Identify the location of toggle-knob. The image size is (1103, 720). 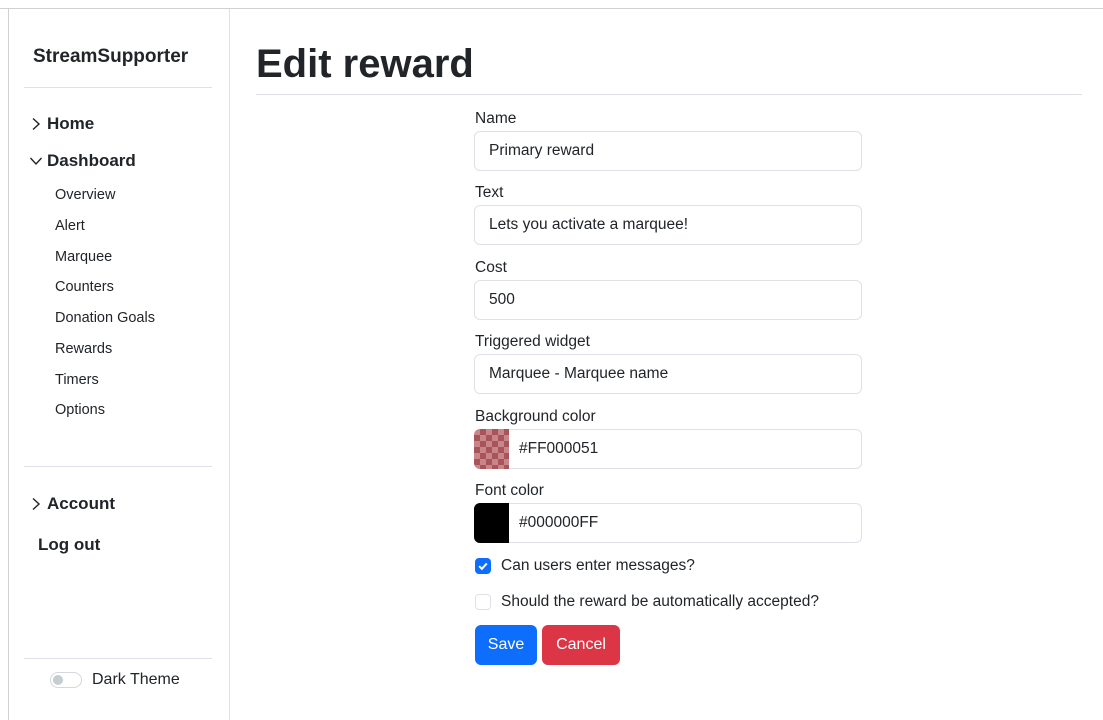
(58, 680).